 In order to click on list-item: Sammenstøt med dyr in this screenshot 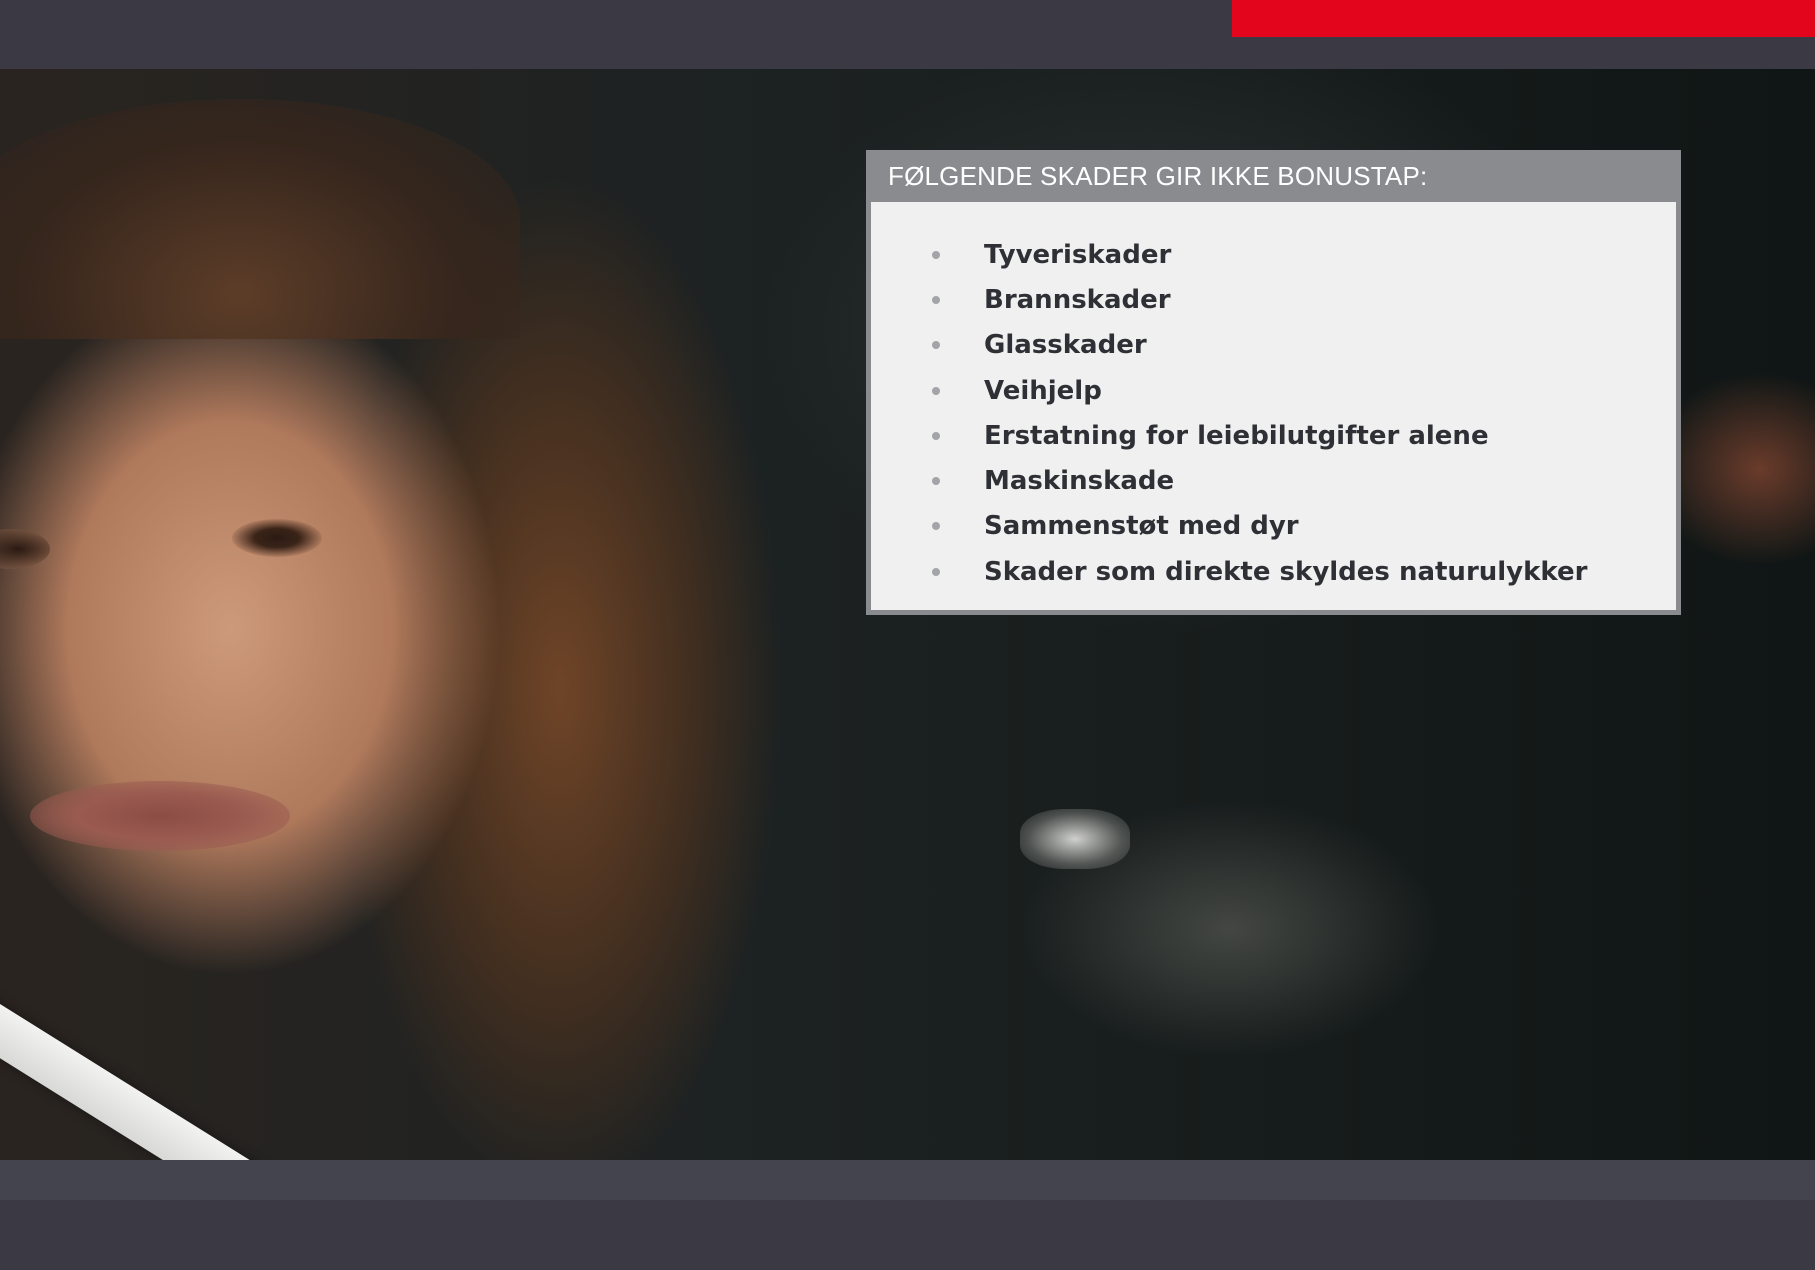, I will do `click(1273, 526)`.